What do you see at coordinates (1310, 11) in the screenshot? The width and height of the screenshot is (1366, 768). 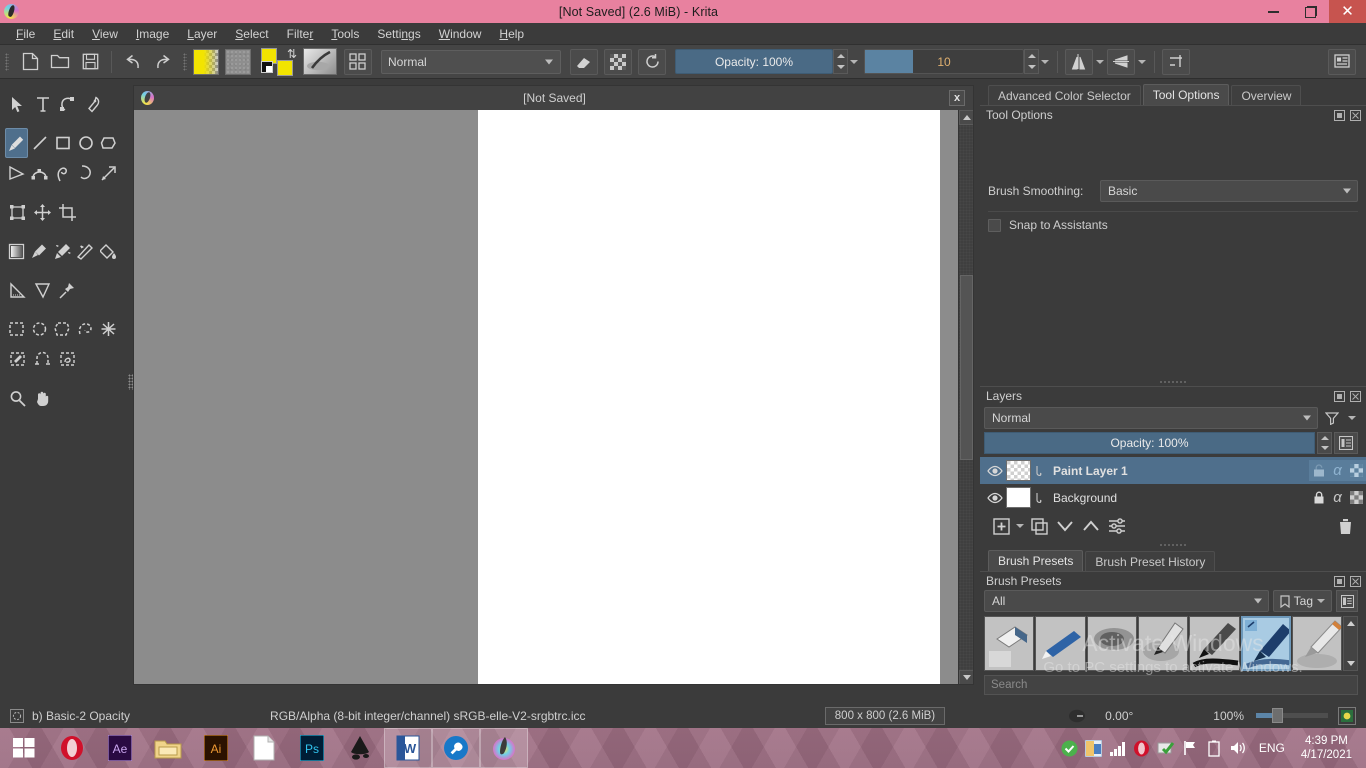 I see `restore-button` at bounding box center [1310, 11].